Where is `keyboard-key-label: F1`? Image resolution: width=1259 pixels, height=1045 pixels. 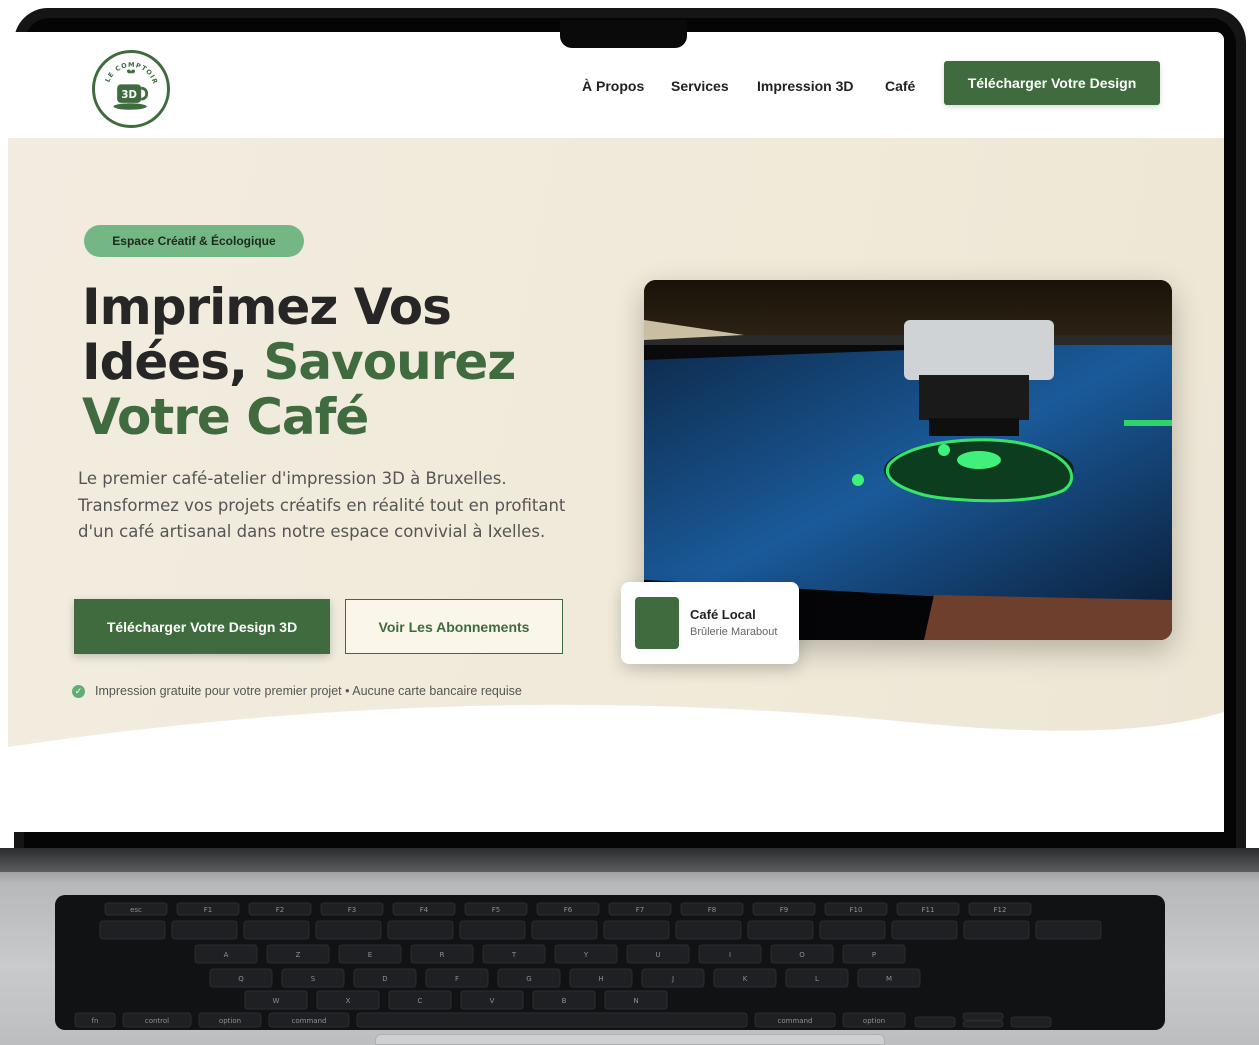
keyboard-key-label: F1 is located at coordinates (208, 910).